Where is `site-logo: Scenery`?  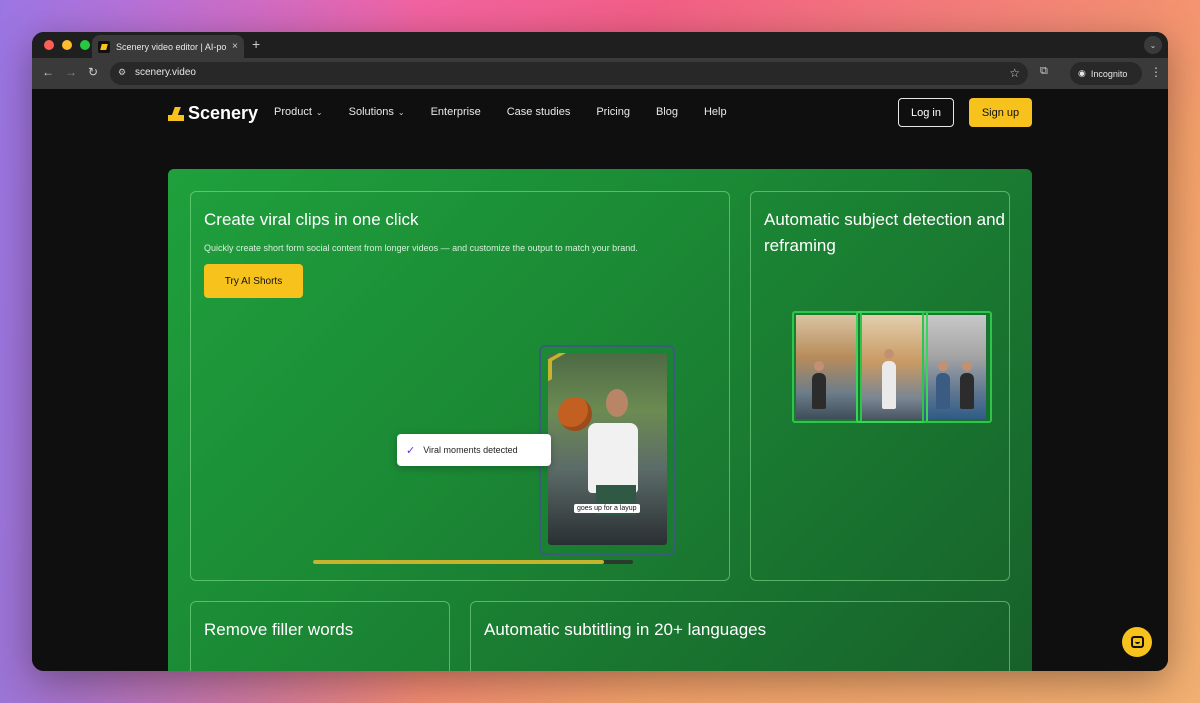
site-logo: Scenery is located at coordinates (213, 113).